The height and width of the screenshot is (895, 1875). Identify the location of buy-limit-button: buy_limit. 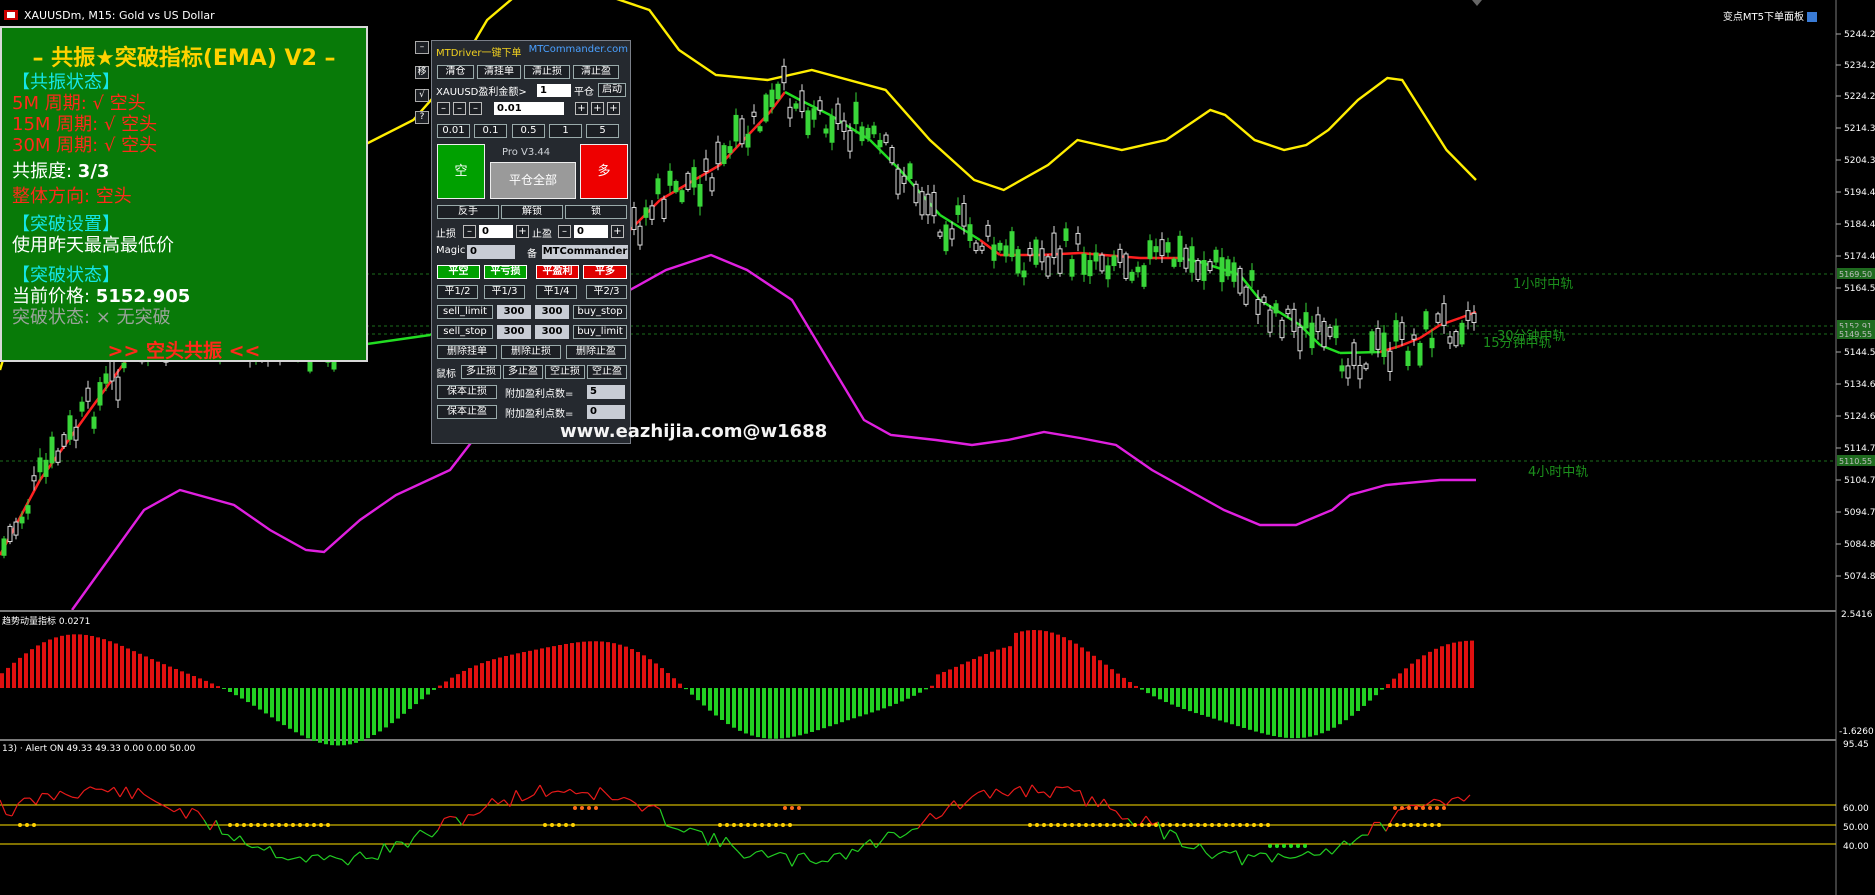
(600, 332).